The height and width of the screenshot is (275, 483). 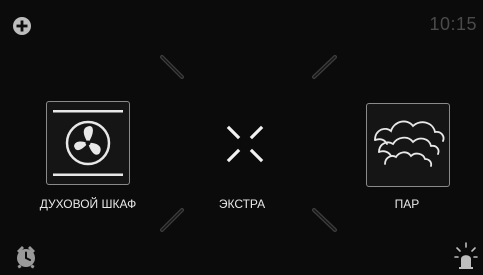 I want to click on fan-icon, so click(x=88, y=143).